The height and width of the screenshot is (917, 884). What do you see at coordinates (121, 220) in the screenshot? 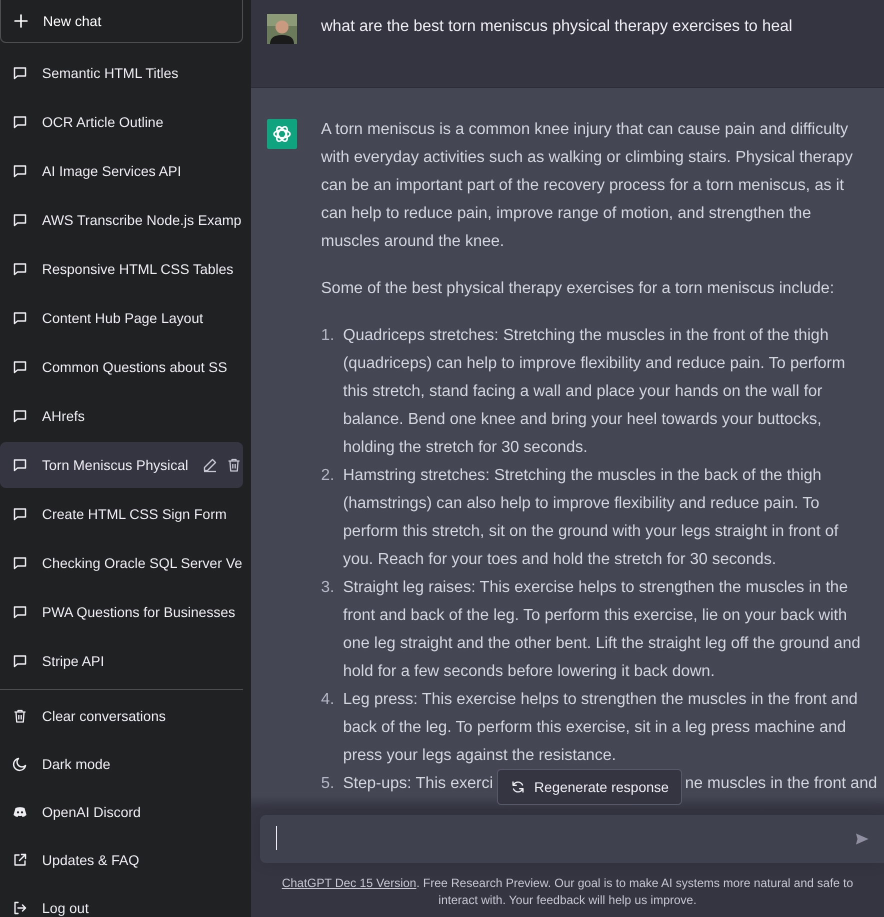
I see `conversation-item: AWS Transcribe Node.js Examp` at bounding box center [121, 220].